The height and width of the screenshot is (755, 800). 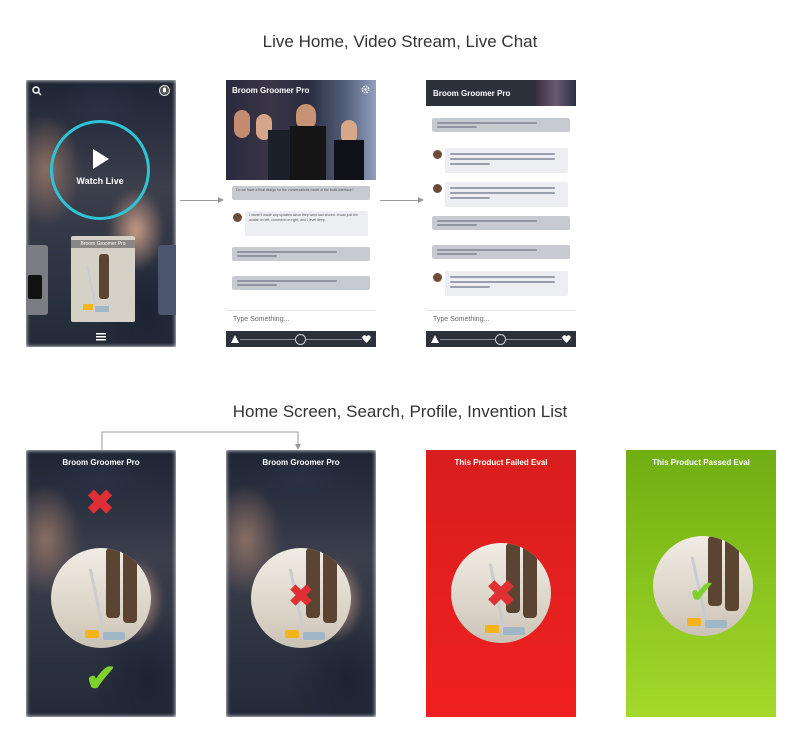 What do you see at coordinates (37, 280) in the screenshot?
I see `side-card-left` at bounding box center [37, 280].